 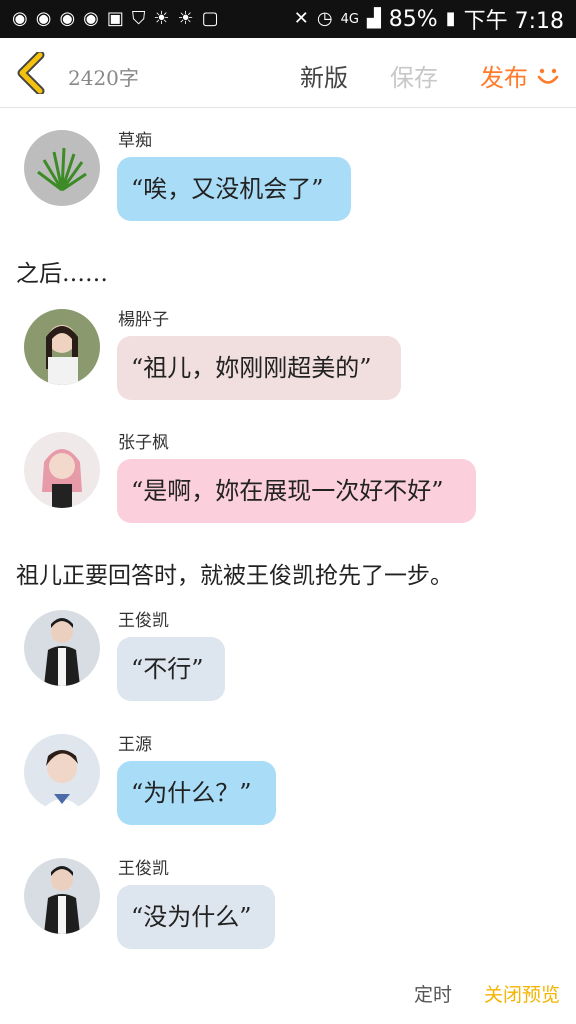 I want to click on avatar-girl-pink-hair, so click(x=62, y=470).